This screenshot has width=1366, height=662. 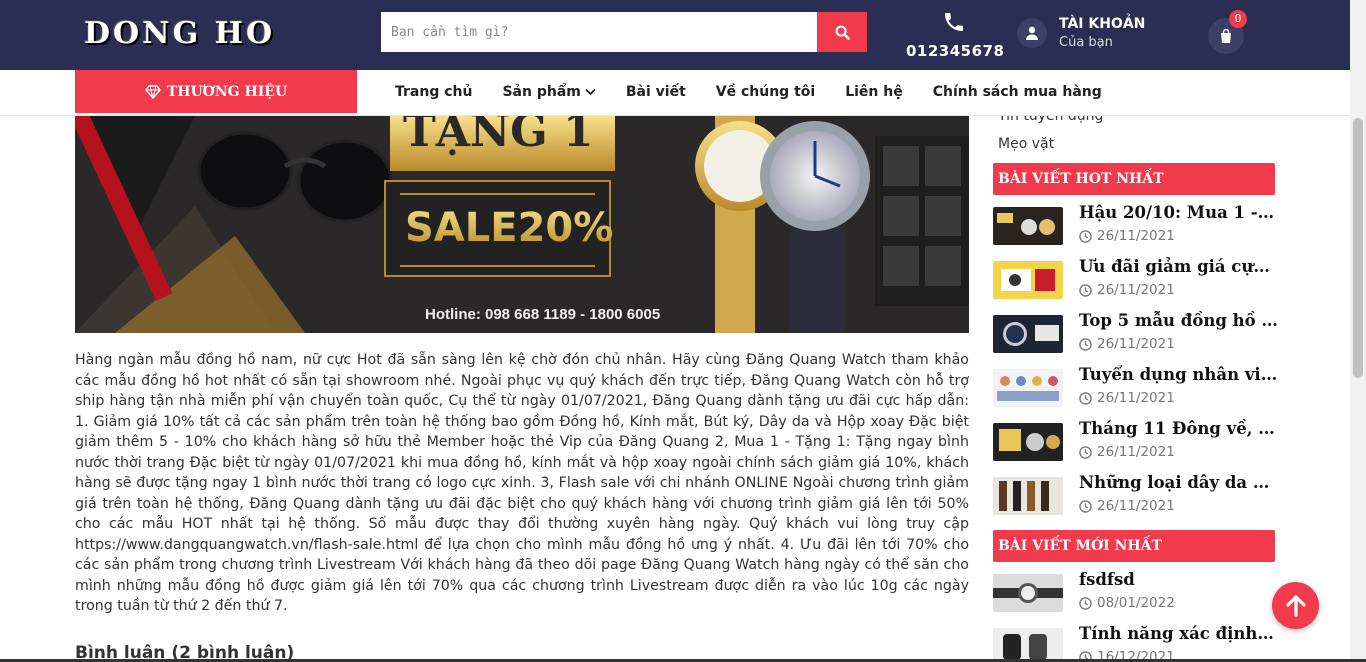 I want to click on top-header: DONG HO 012345678 TÀI KHOẢN Của bạn 0, so click(x=683, y=35).